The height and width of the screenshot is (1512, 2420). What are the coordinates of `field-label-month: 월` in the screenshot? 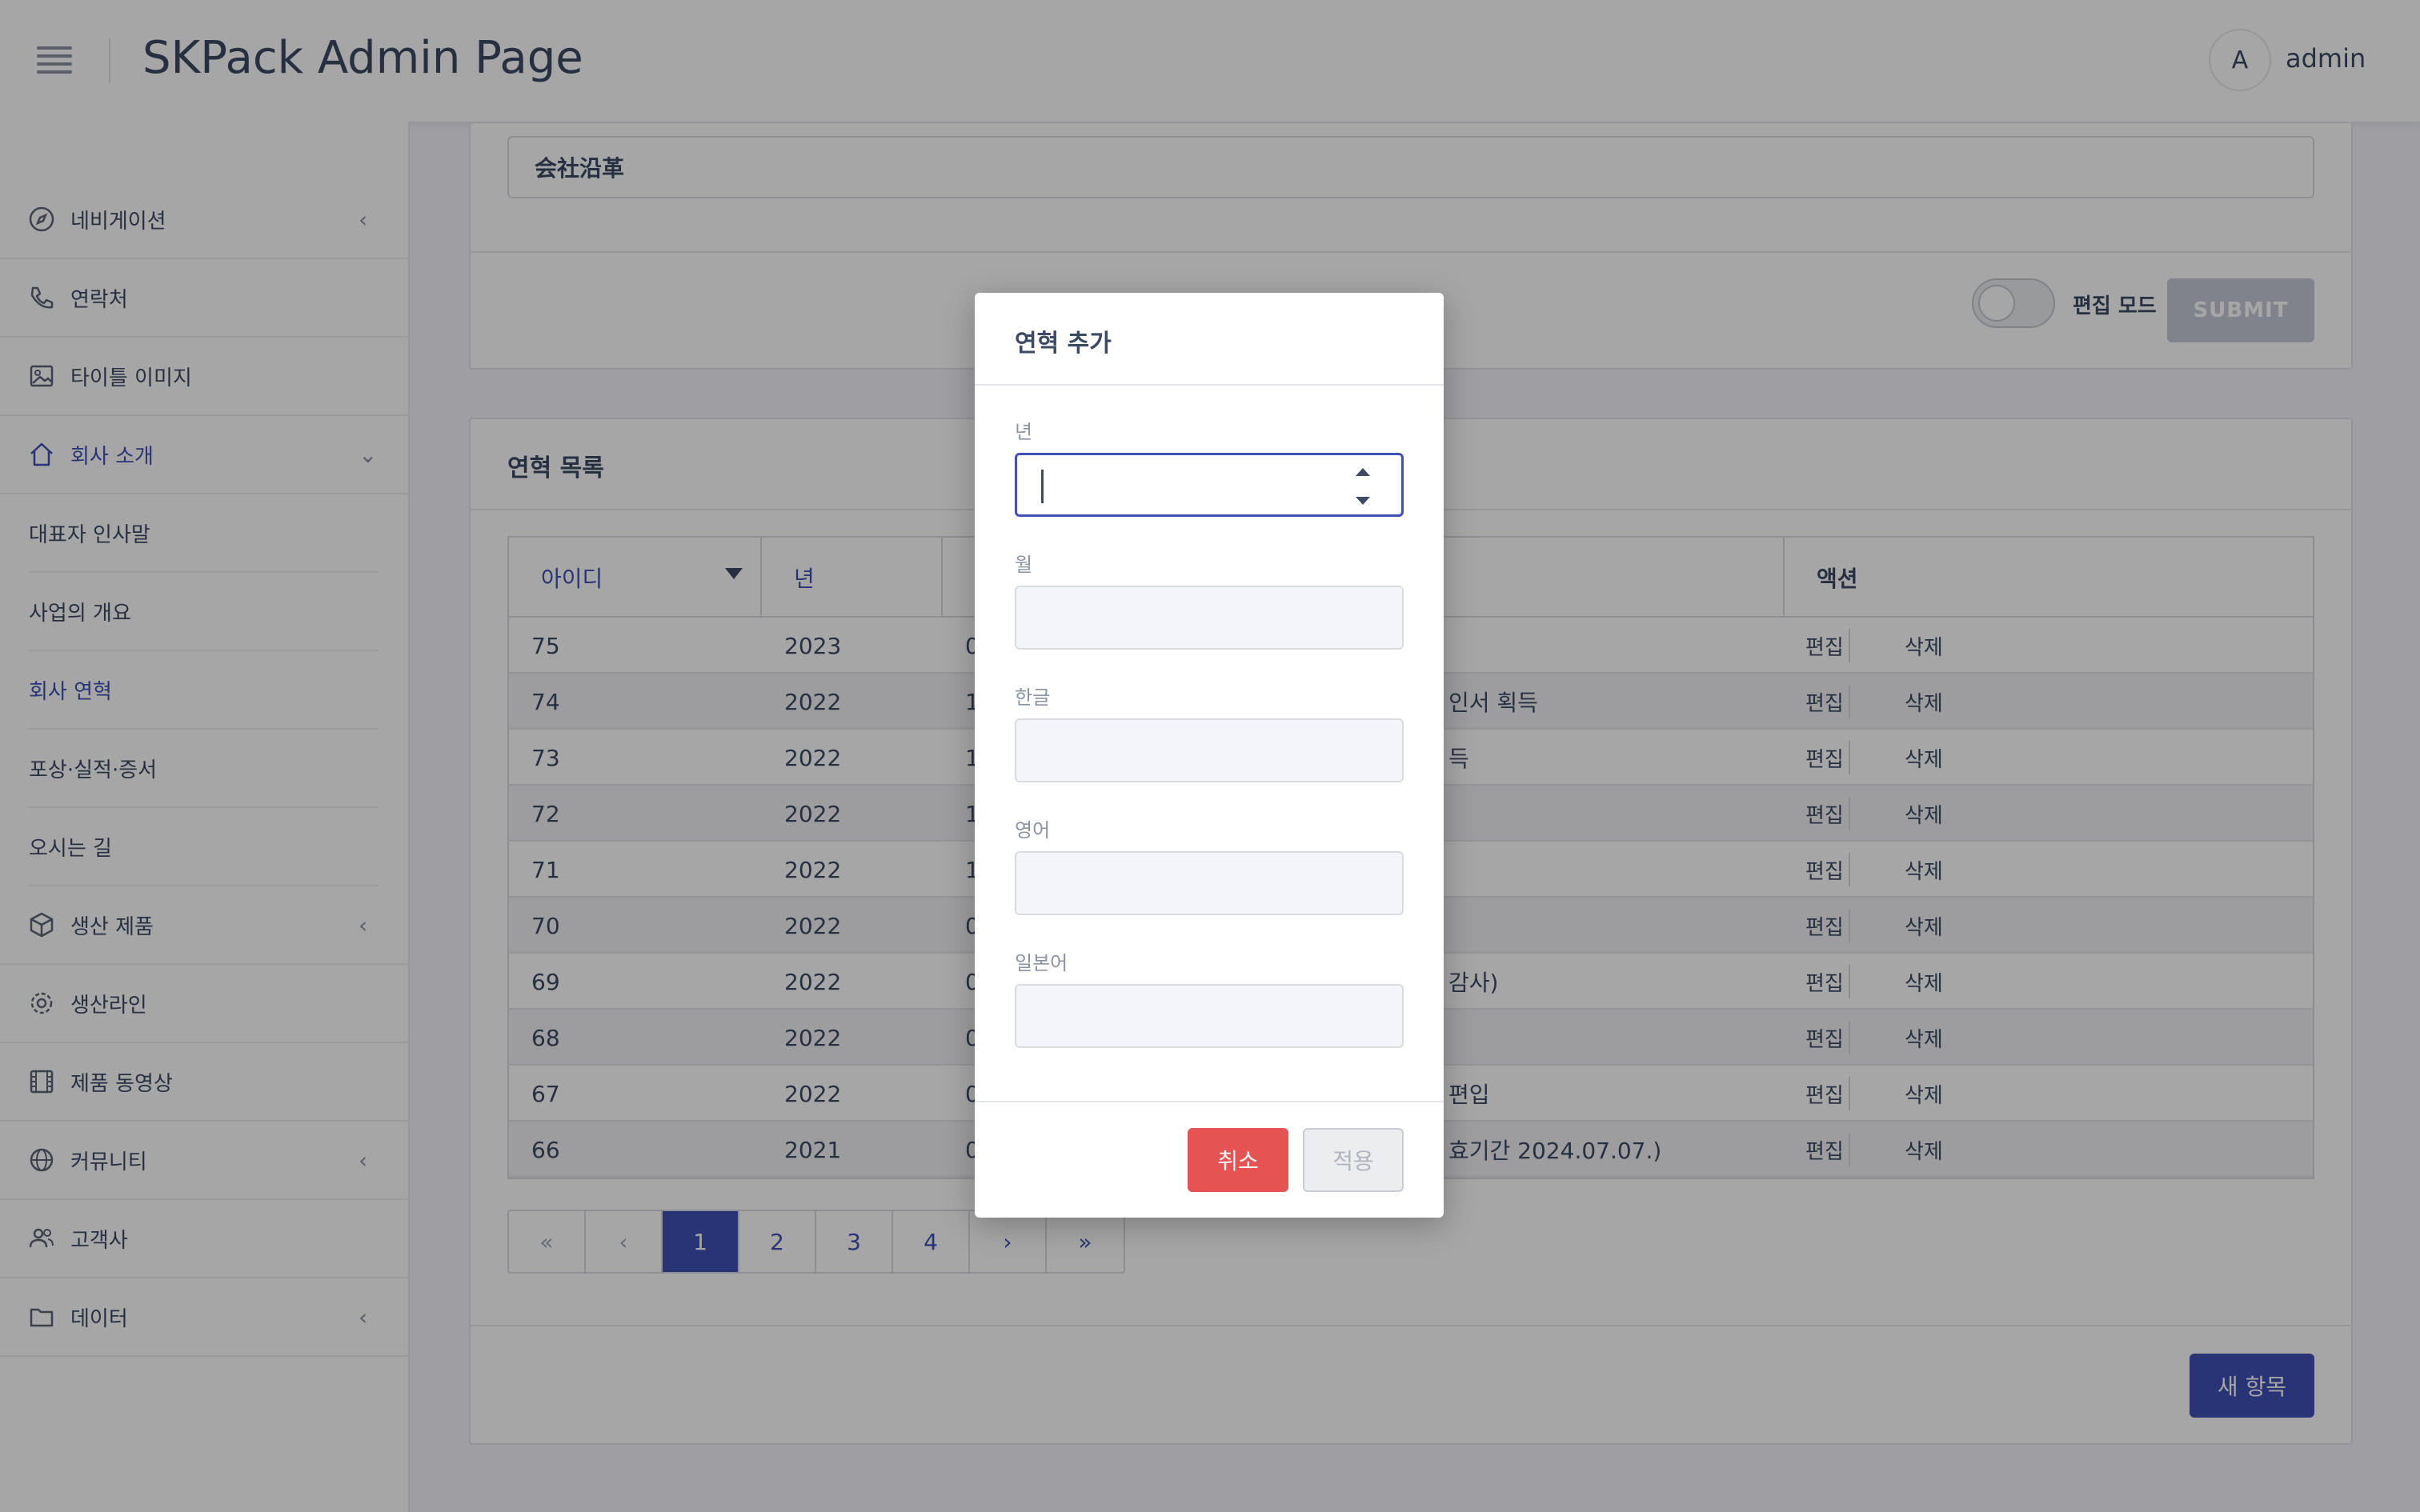 It's located at (1024, 565).